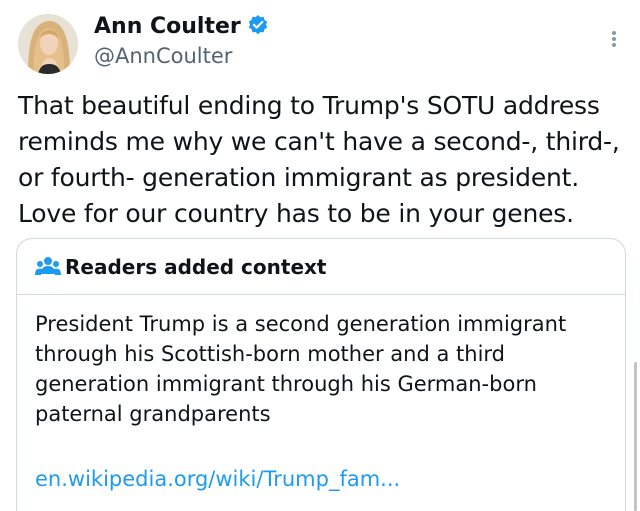 The image size is (640, 511). What do you see at coordinates (163, 56) in the screenshot?
I see `author-handle: @AnnCoulter` at bounding box center [163, 56].